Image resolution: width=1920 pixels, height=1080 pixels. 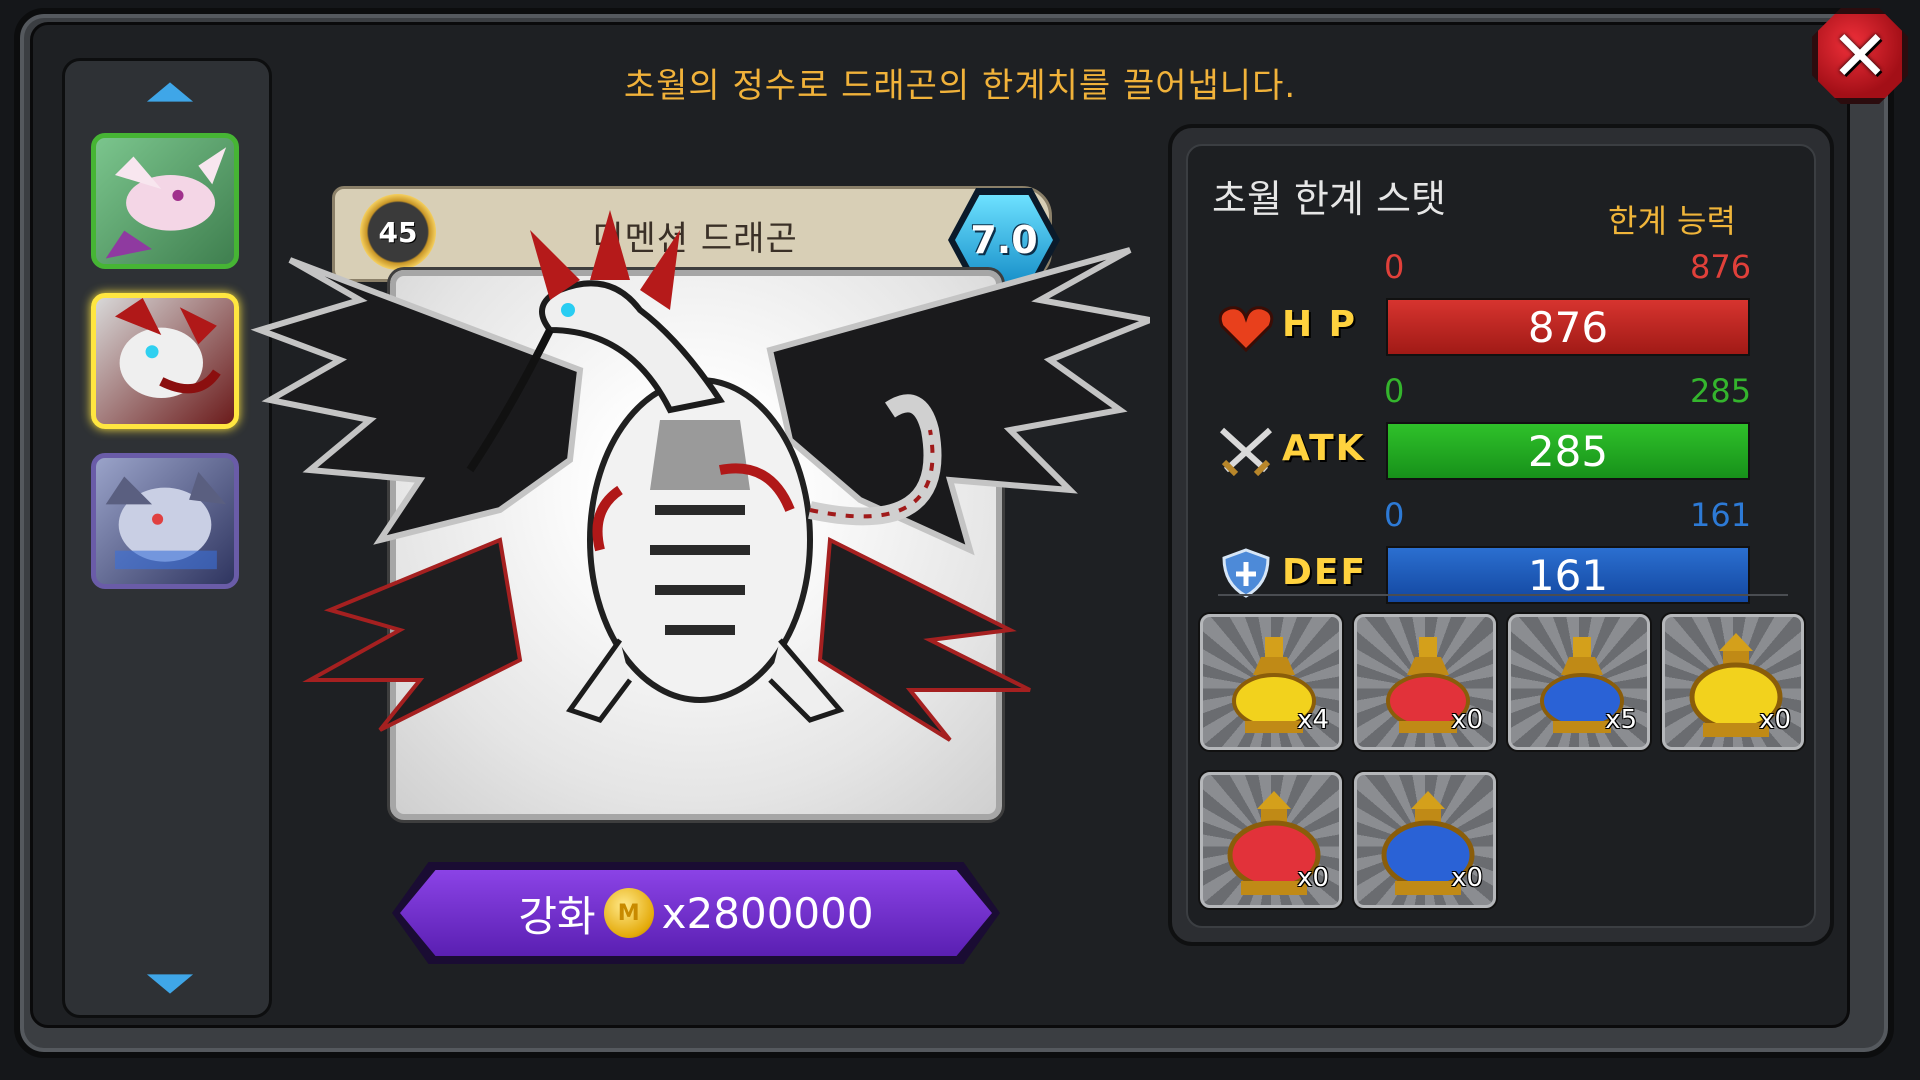 What do you see at coordinates (1246, 573) in the screenshot?
I see `shield-icon` at bounding box center [1246, 573].